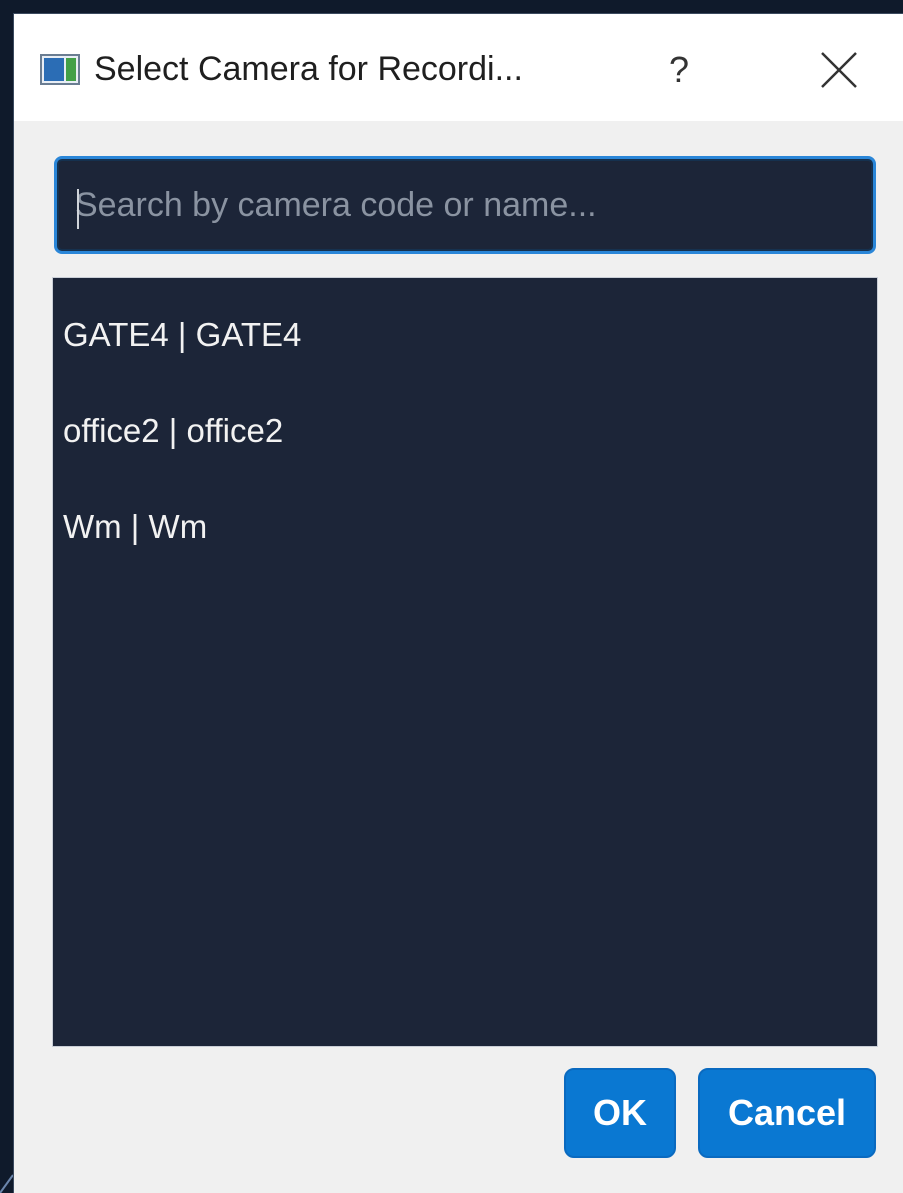 Image resolution: width=903 pixels, height=1193 pixels. I want to click on help-icon: ?, so click(679, 69).